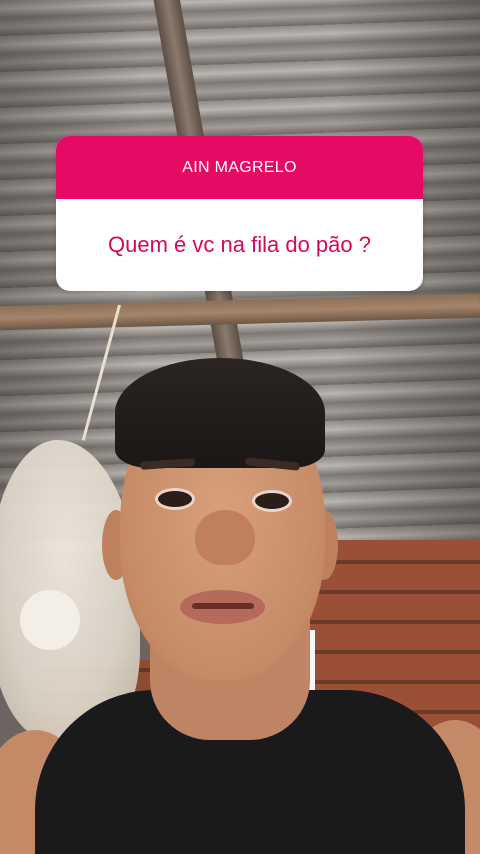 The height and width of the screenshot is (854, 480). I want to click on question-sticker-answer: Quem é vc na fila do pão ?, so click(239, 244).